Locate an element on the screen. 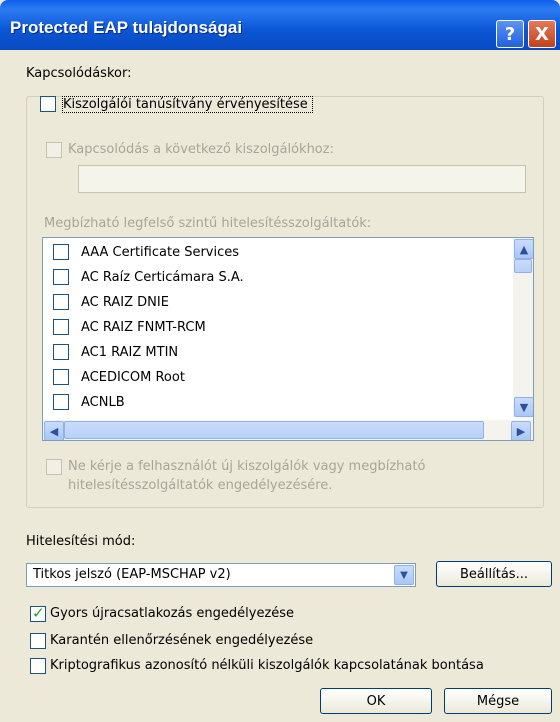 This screenshot has height=722, width=560. connect-servers-label: Kapcsolódás a következő kiszolgálókhoz: is located at coordinates (201, 149).